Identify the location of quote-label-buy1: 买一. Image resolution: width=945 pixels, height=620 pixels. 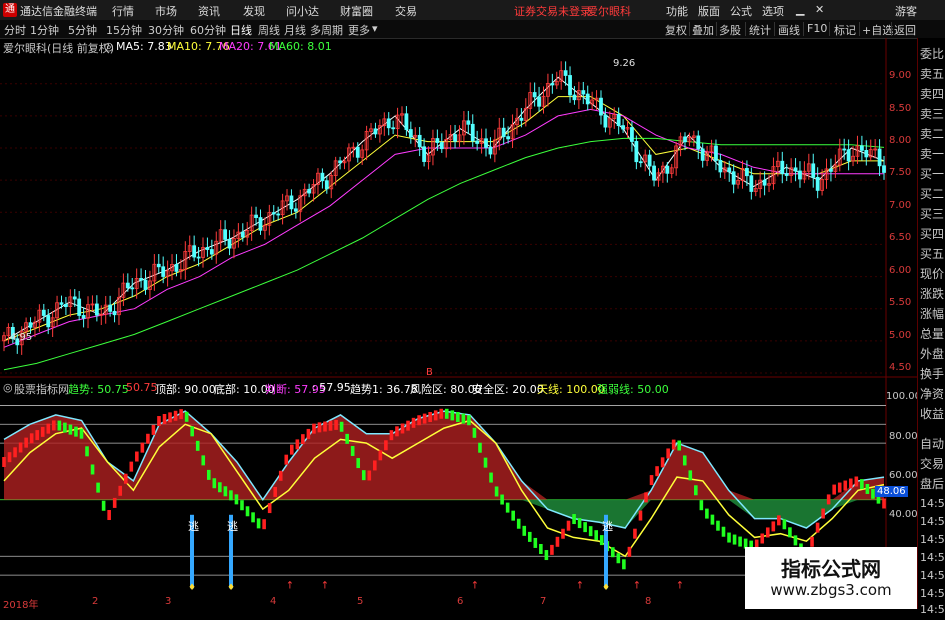
(932, 174).